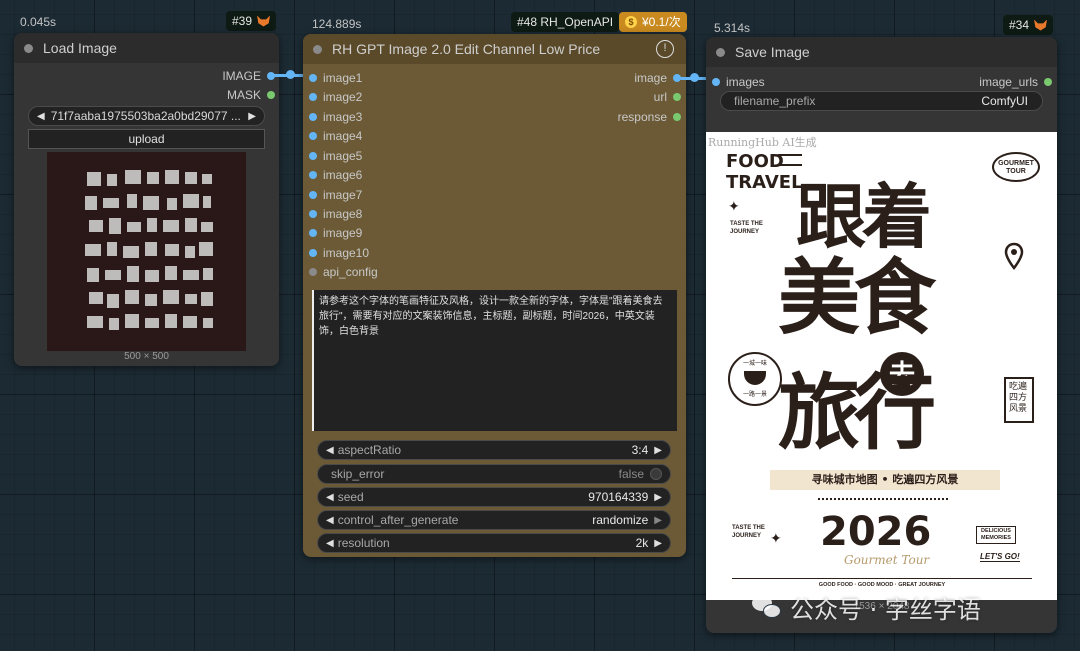  What do you see at coordinates (38, 22) in the screenshot?
I see `load-node-timer: 0.045s` at bounding box center [38, 22].